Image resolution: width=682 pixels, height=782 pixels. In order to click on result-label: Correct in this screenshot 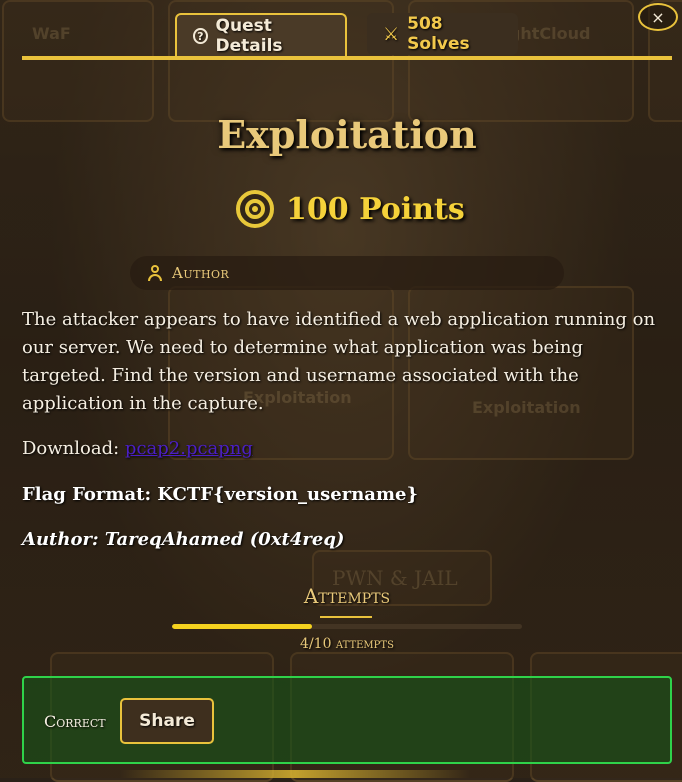, I will do `click(75, 721)`.